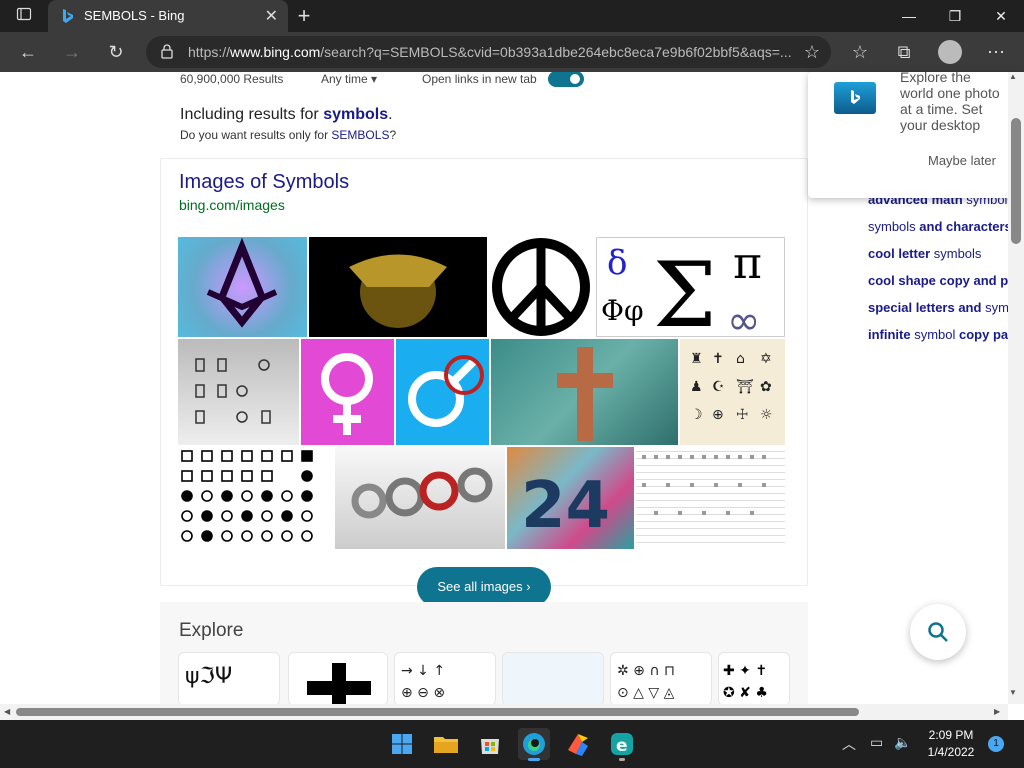 Image resolution: width=1024 pixels, height=768 pixels. What do you see at coordinates (996, 744) in the screenshot?
I see `notification-badge: 1` at bounding box center [996, 744].